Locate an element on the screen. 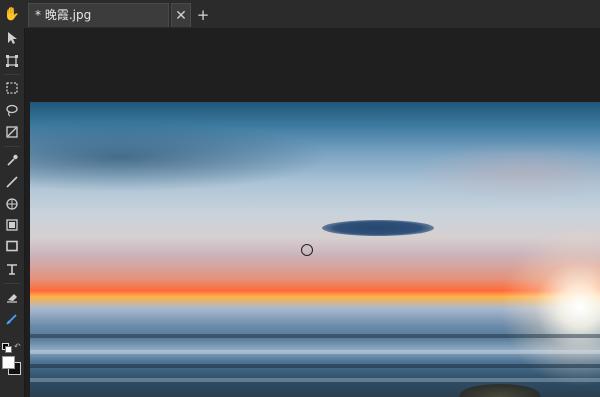 The width and height of the screenshot is (600, 397). brush-icon is located at coordinates (12, 182).